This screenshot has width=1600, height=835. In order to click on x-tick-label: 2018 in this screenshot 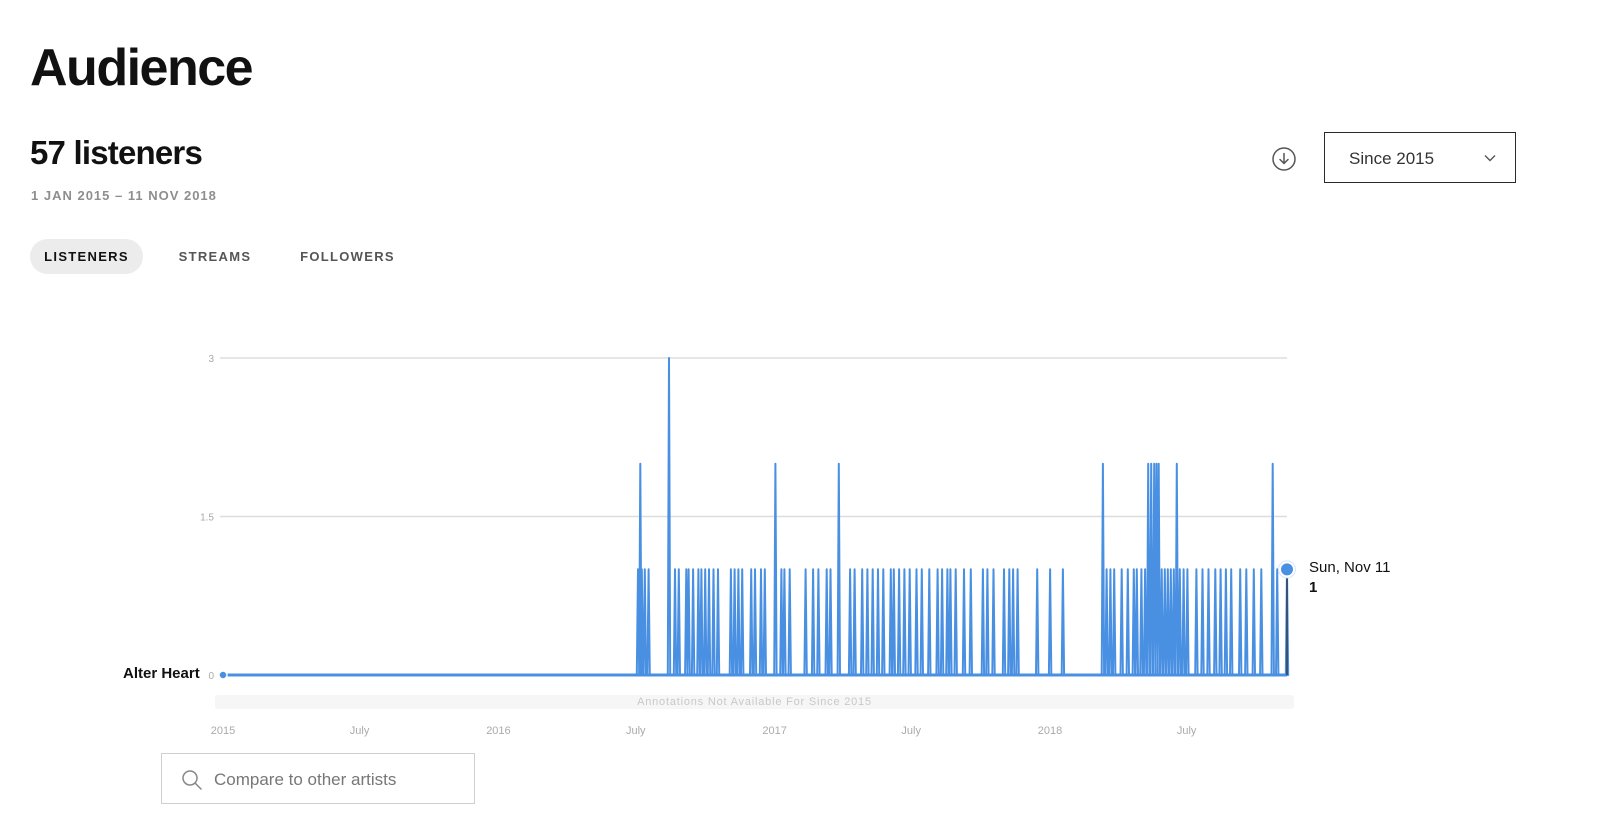, I will do `click(1050, 731)`.